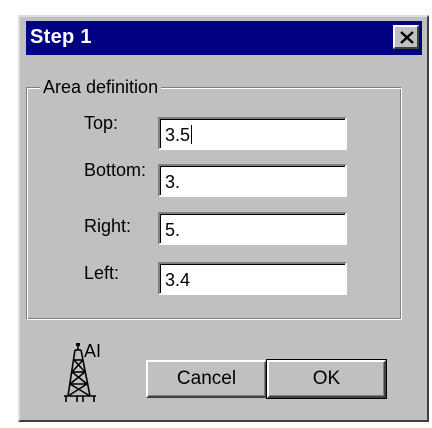 The width and height of the screenshot is (432, 428). Describe the element at coordinates (173, 182) in the screenshot. I see `bottom-value: 3.` at that location.